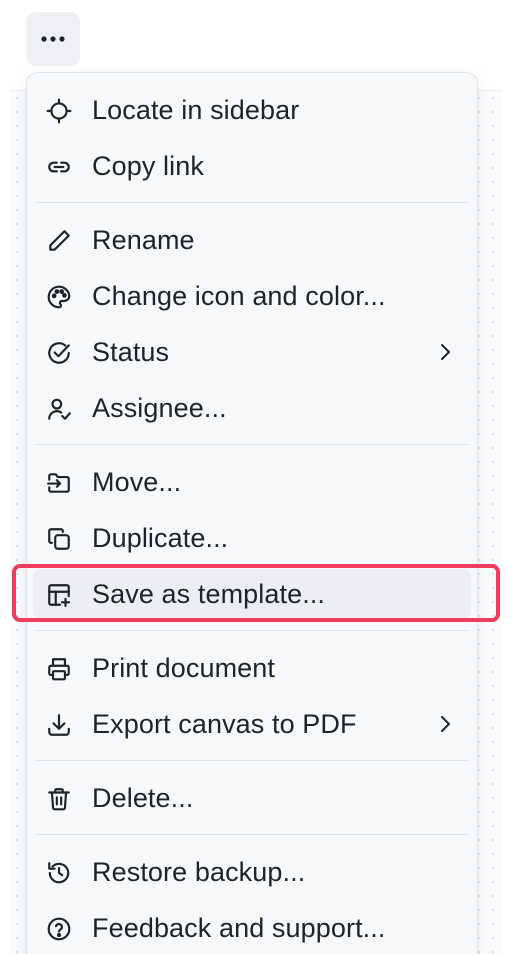 The image size is (512, 954). Describe the element at coordinates (224, 724) in the screenshot. I see `menu-item-label: Export canvas to PDF` at that location.